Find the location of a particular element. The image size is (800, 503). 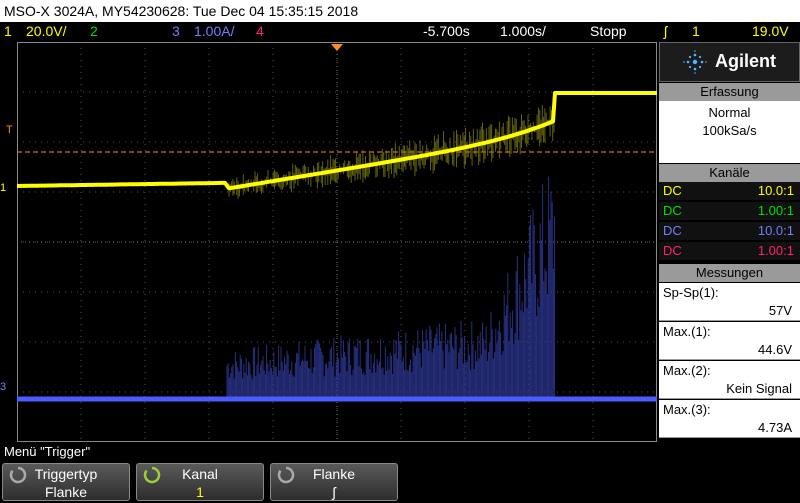

ch3-scale: 1.00A/ is located at coordinates (214, 31).